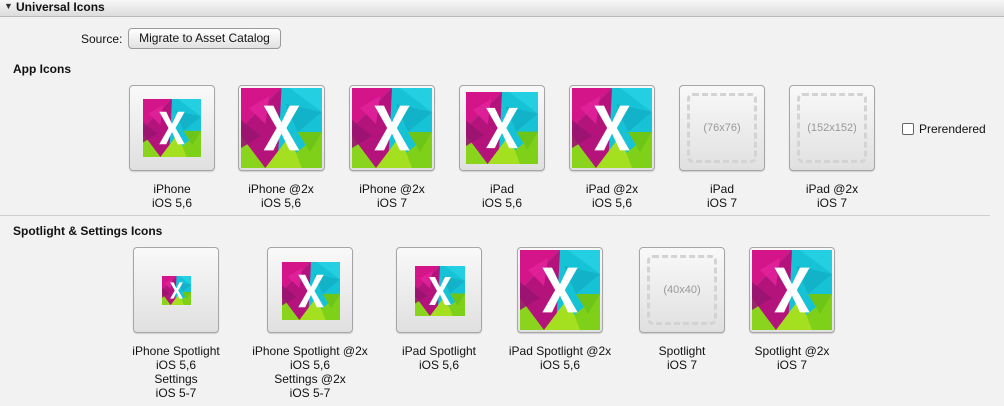  I want to click on icon-label: iPad @2x iOS 7, so click(832, 196).